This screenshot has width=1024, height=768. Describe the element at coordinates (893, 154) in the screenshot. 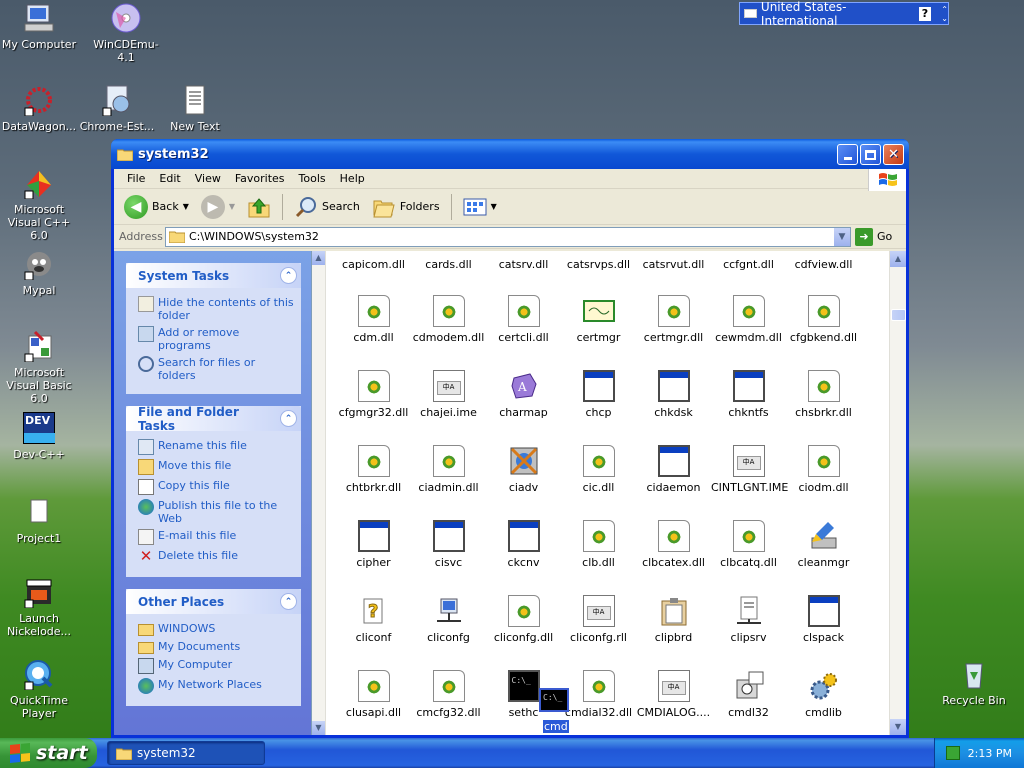

I see `close-button: ✕` at that location.